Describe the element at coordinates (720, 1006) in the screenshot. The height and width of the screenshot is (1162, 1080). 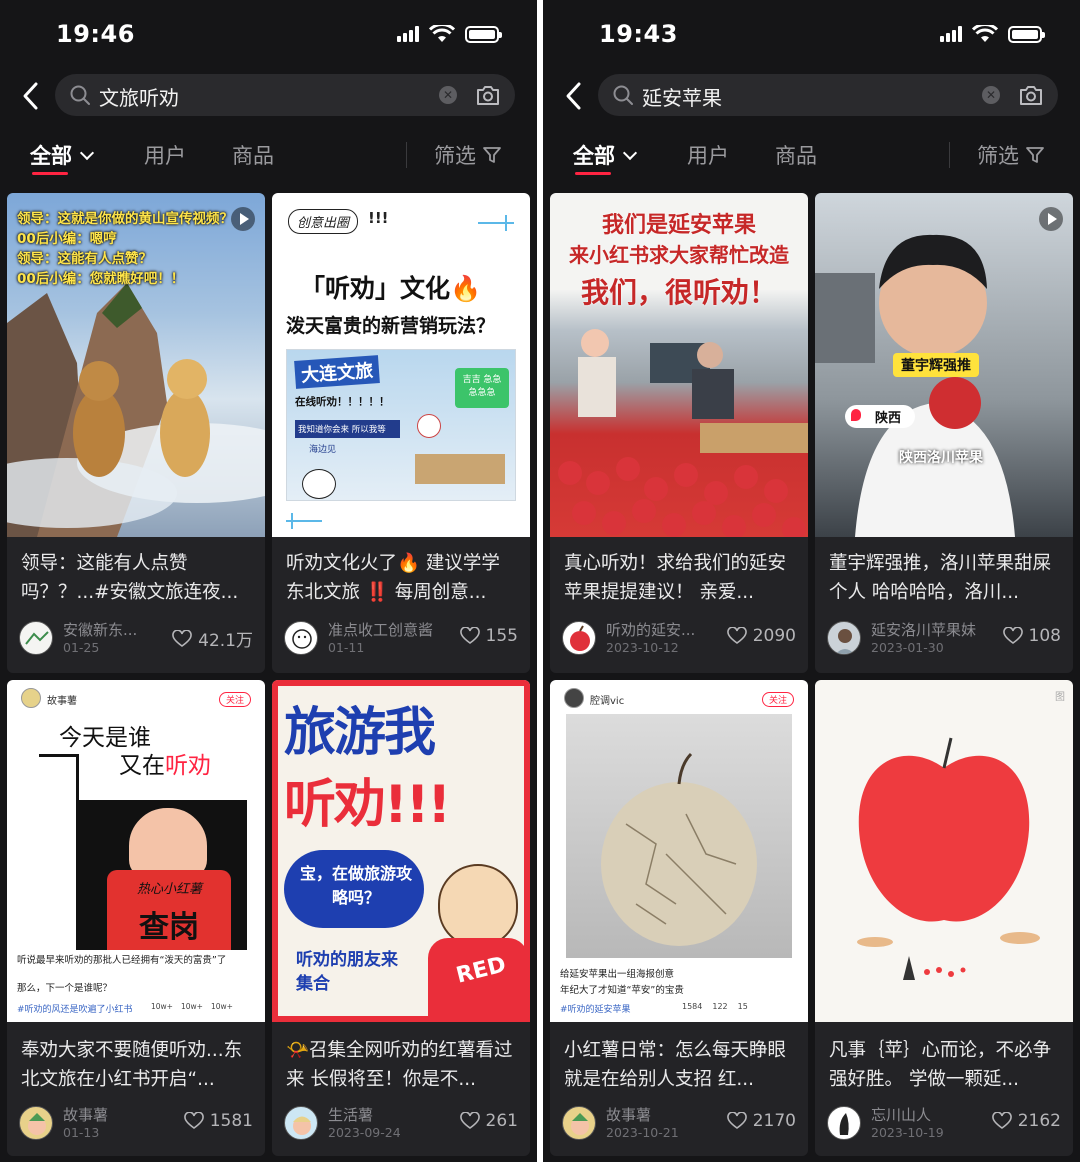
I see `stat-collects: 122` at that location.